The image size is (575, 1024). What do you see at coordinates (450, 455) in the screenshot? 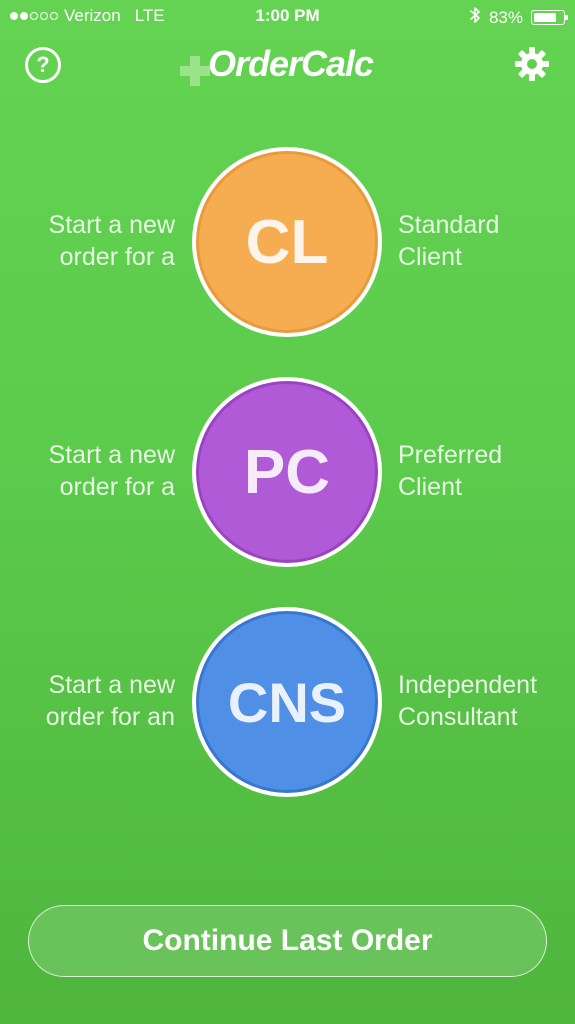
I see `suffix-line: Preferred` at bounding box center [450, 455].